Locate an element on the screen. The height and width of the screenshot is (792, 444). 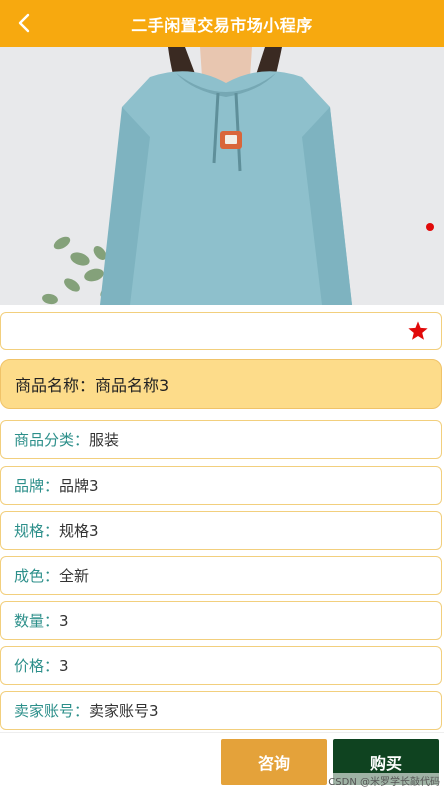
detail-label: 卖家账号： is located at coordinates (52, 711).